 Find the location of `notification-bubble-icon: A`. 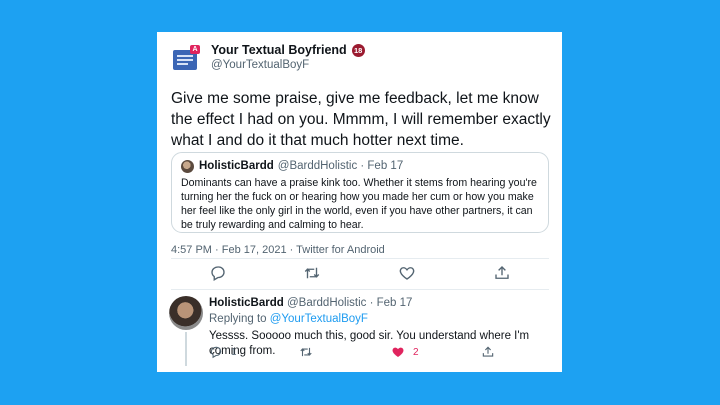

notification-bubble-icon: A is located at coordinates (195, 49).